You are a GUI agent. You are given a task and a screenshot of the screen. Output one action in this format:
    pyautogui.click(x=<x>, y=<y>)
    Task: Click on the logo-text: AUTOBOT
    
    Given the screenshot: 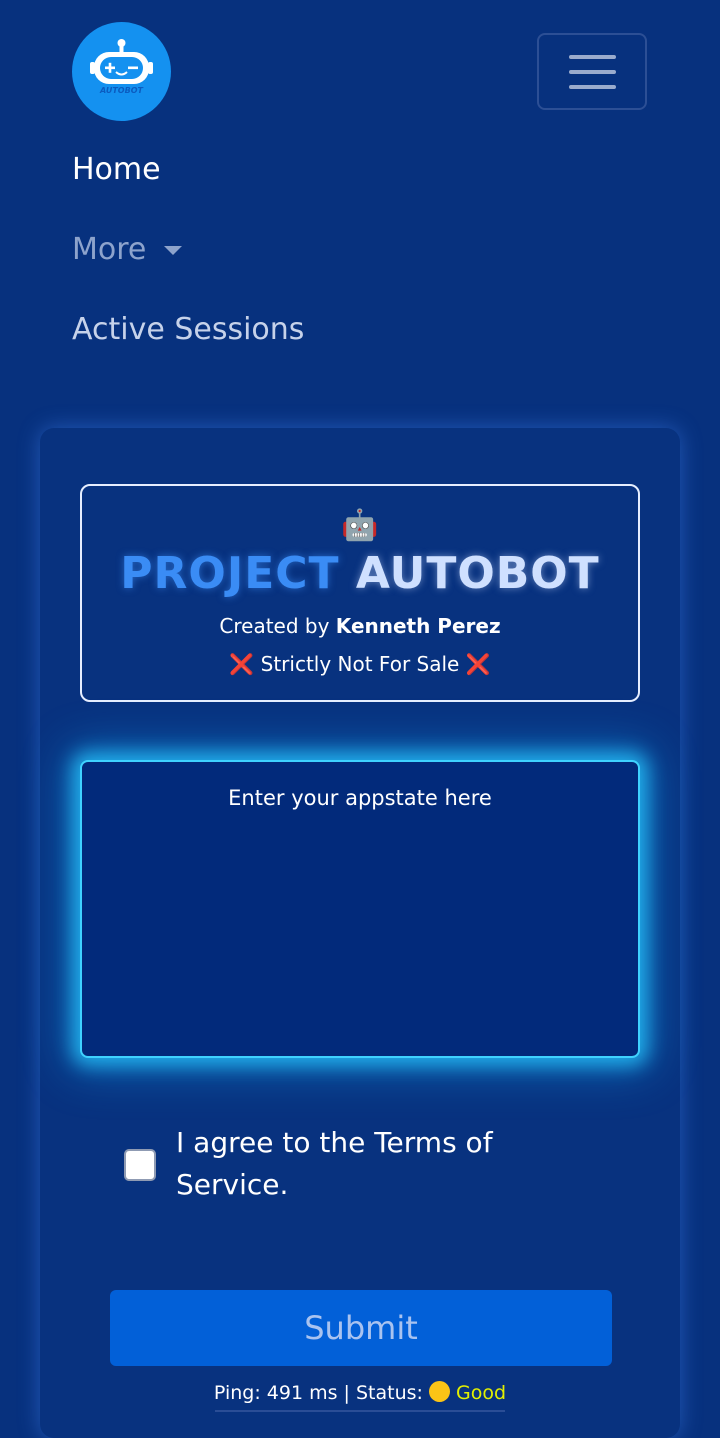 What is the action you would take?
    pyautogui.click(x=121, y=90)
    